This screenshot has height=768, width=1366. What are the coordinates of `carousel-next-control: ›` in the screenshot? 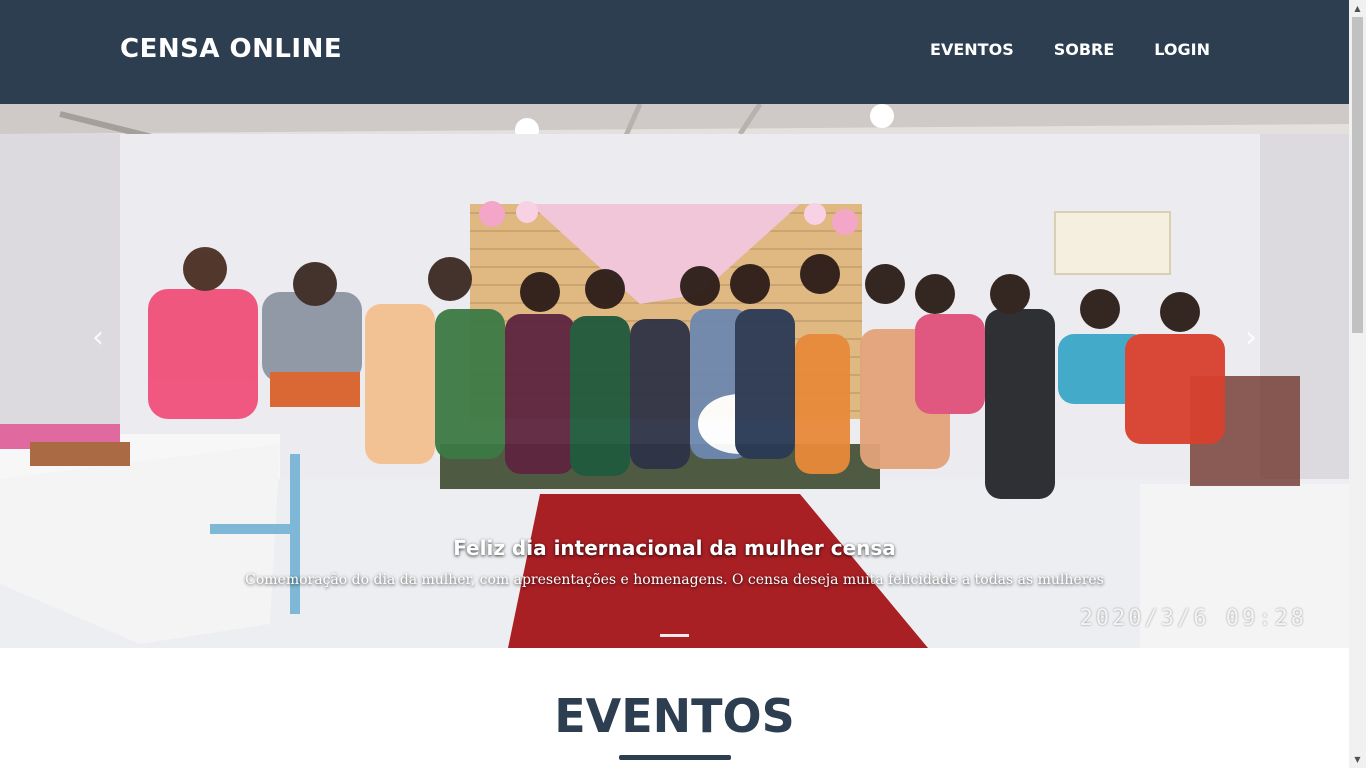 It's located at (1249, 376).